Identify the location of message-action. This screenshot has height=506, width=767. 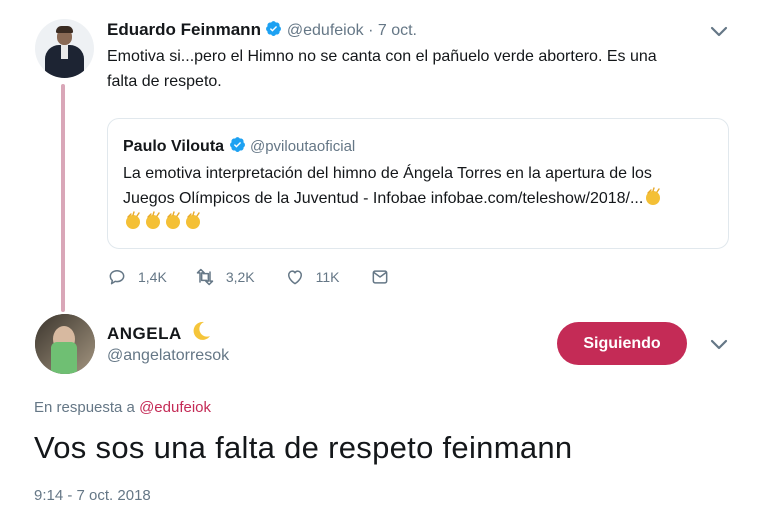
(380, 277).